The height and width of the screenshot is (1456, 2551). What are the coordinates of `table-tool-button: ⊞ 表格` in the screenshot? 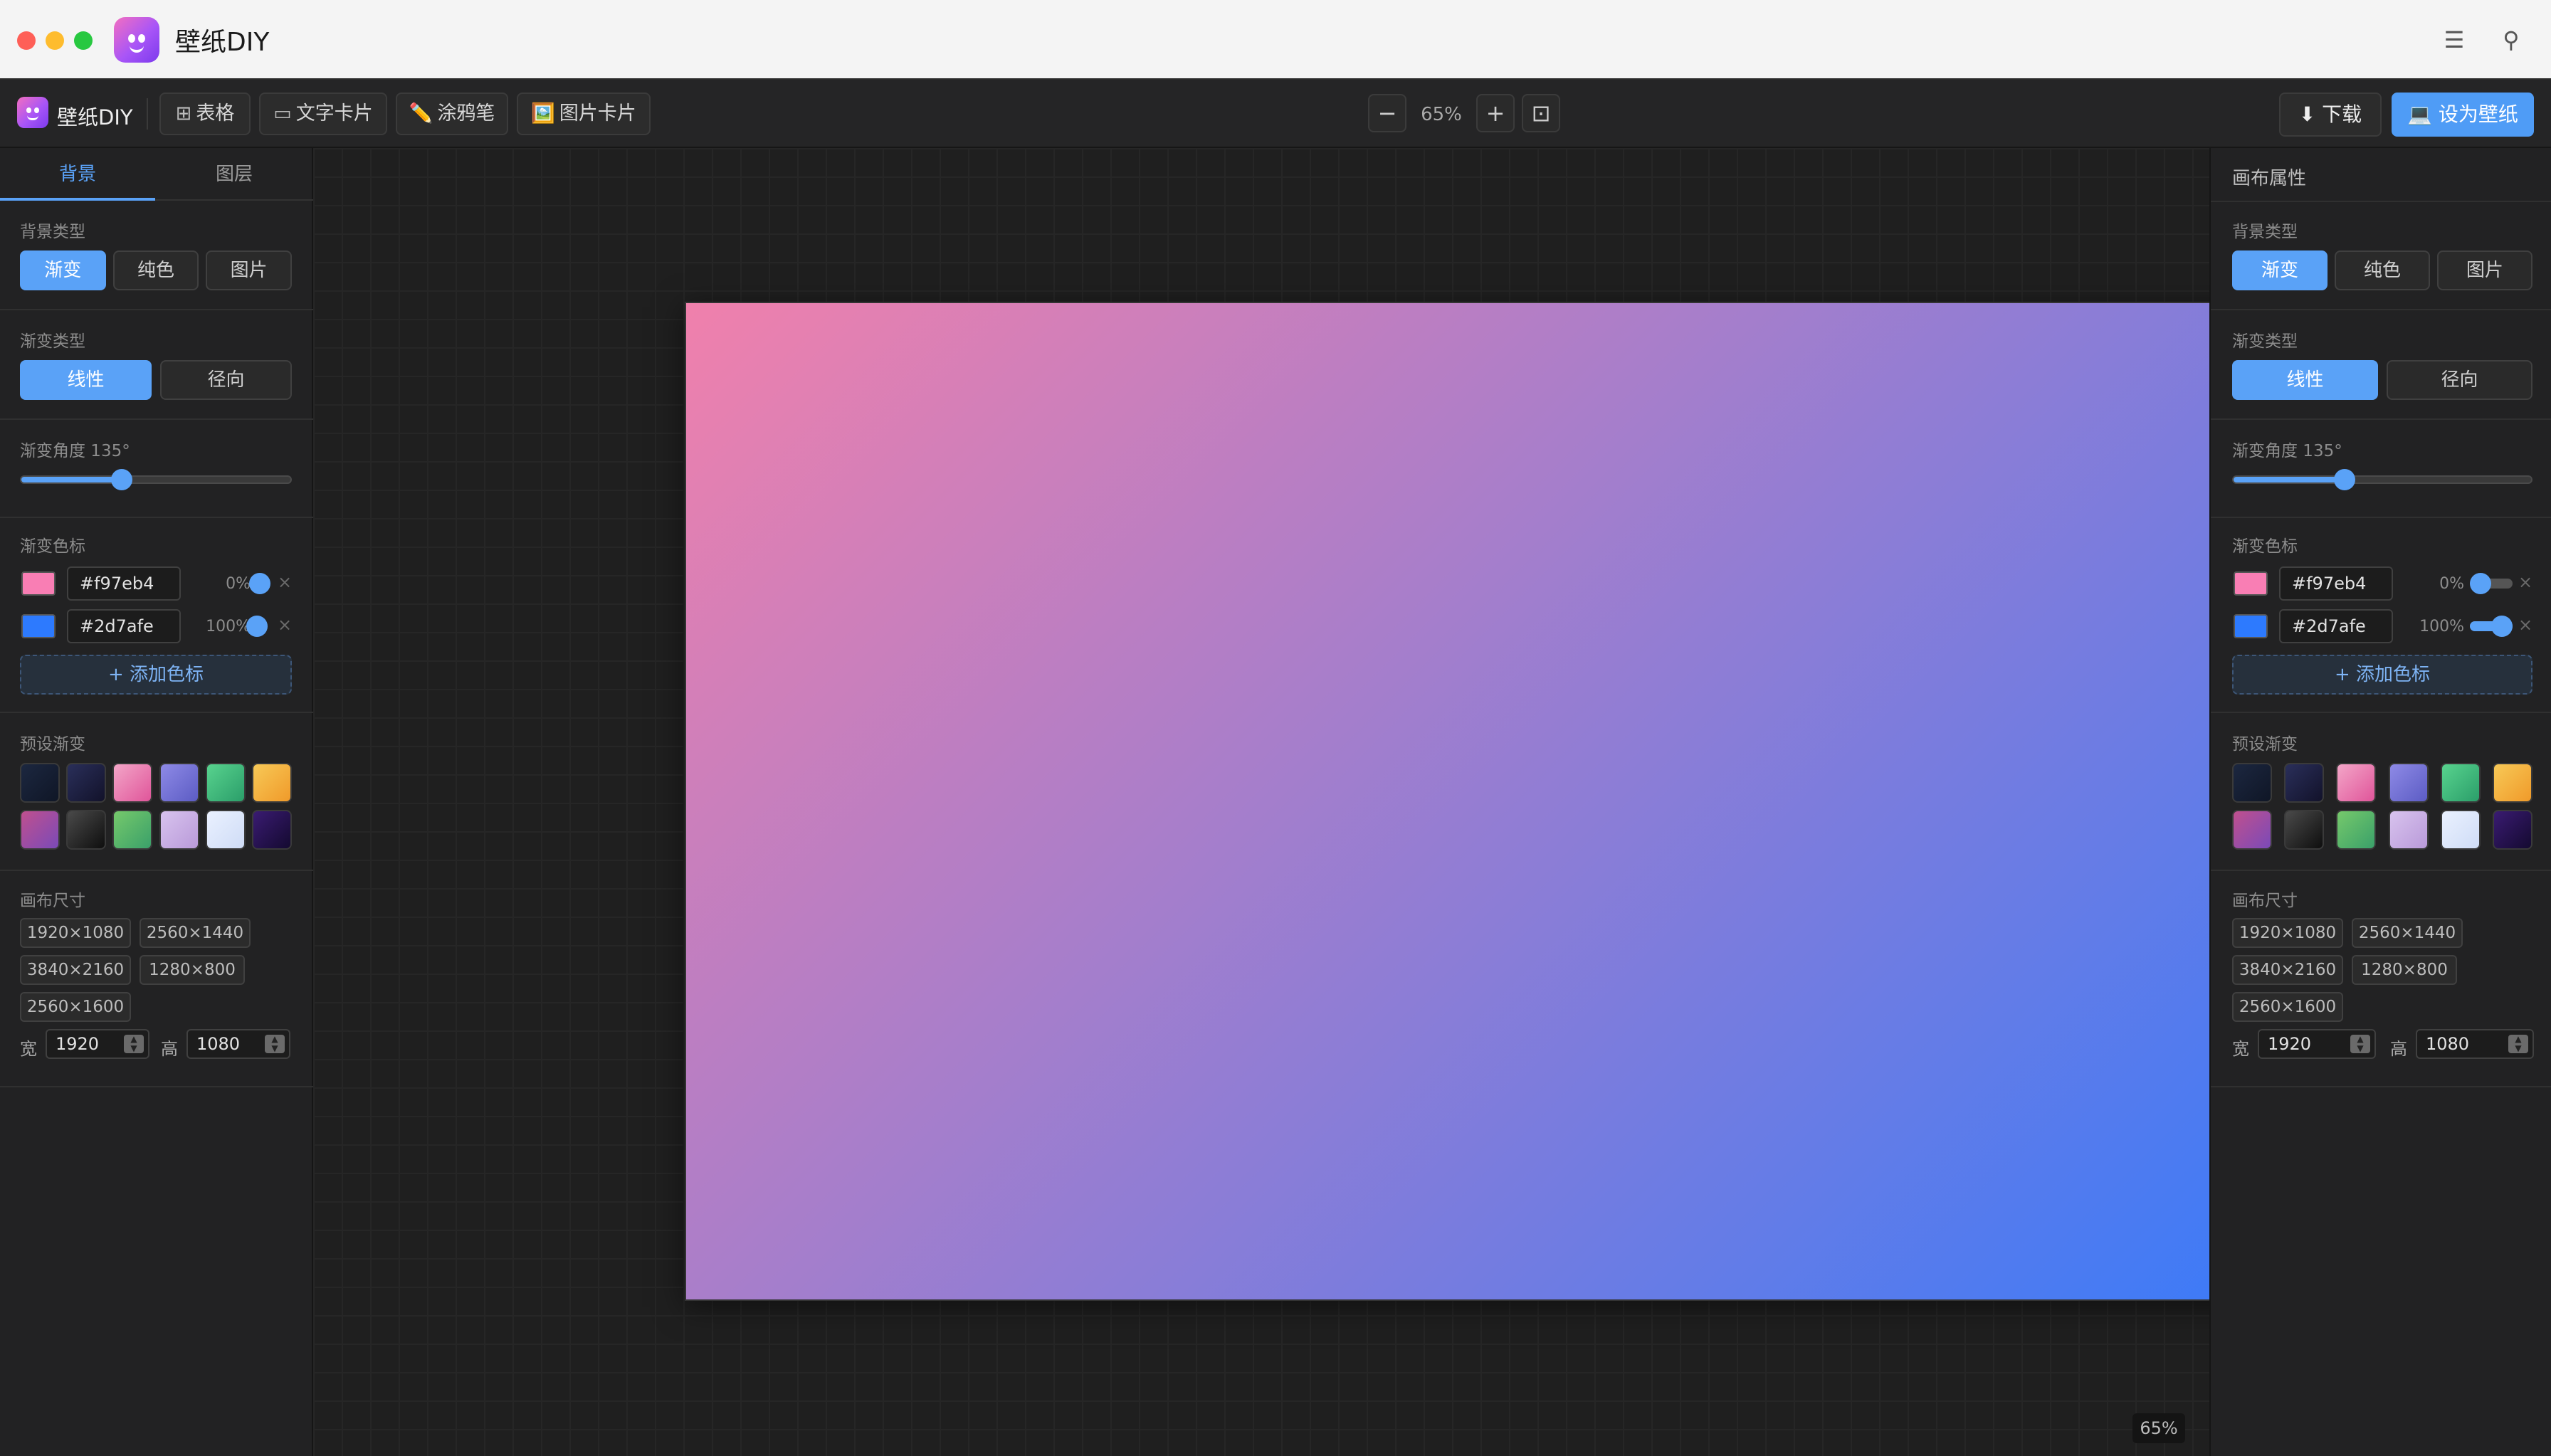 It's located at (205, 114).